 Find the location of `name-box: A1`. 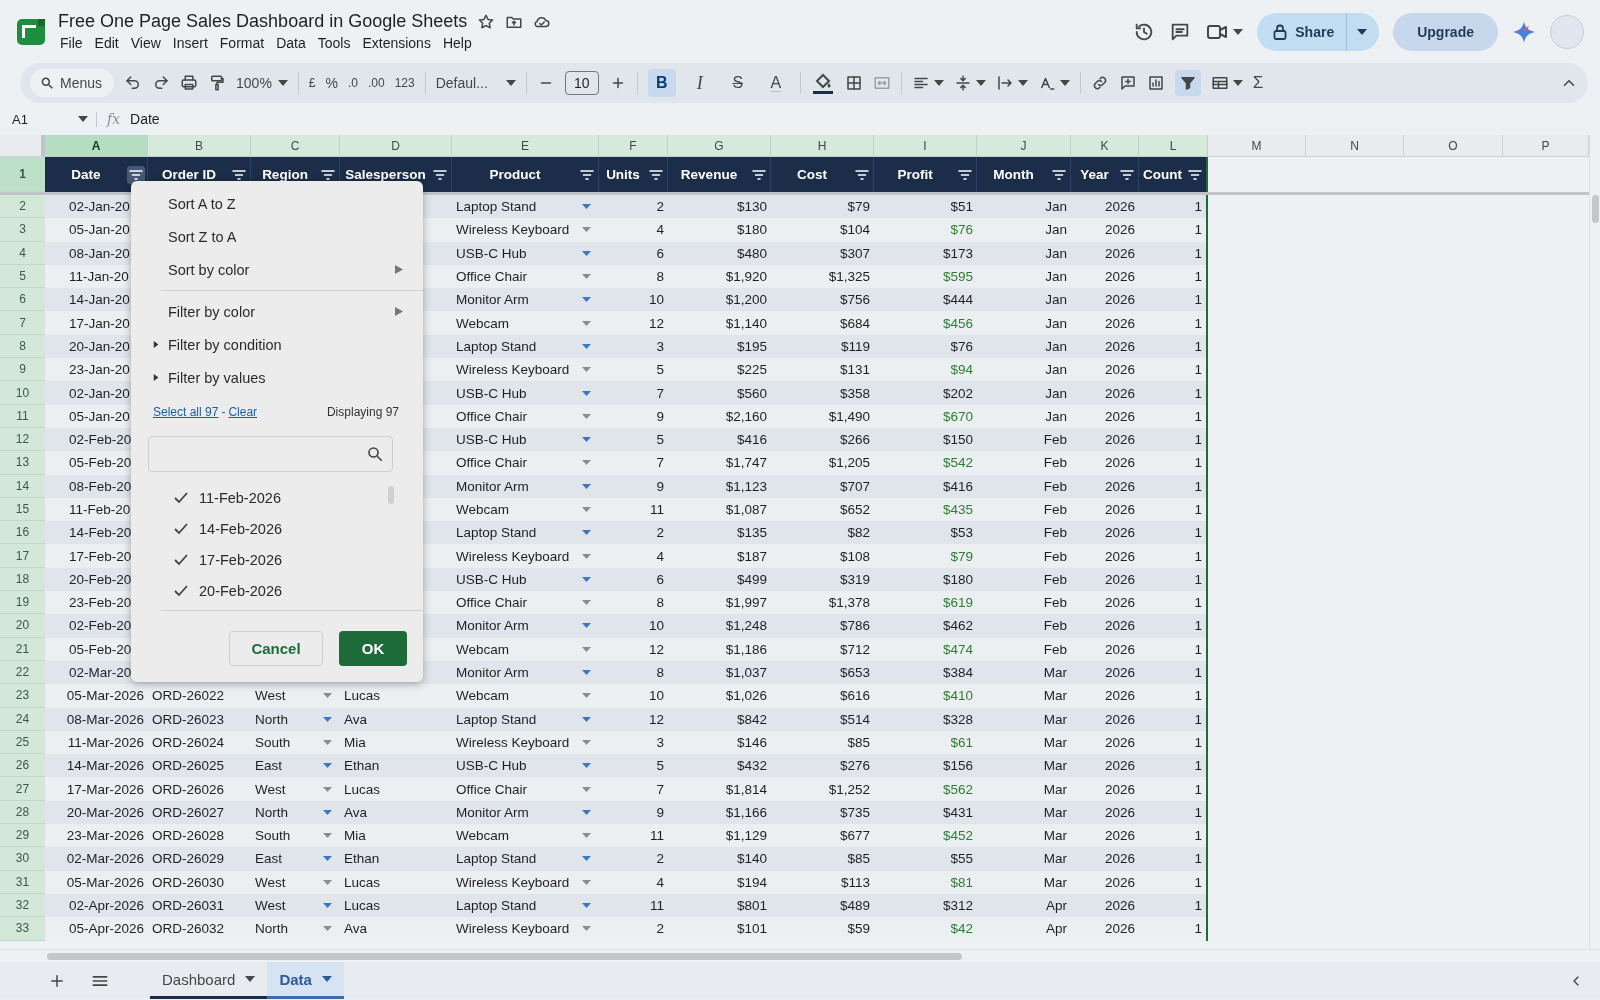

name-box: A1 is located at coordinates (54, 119).